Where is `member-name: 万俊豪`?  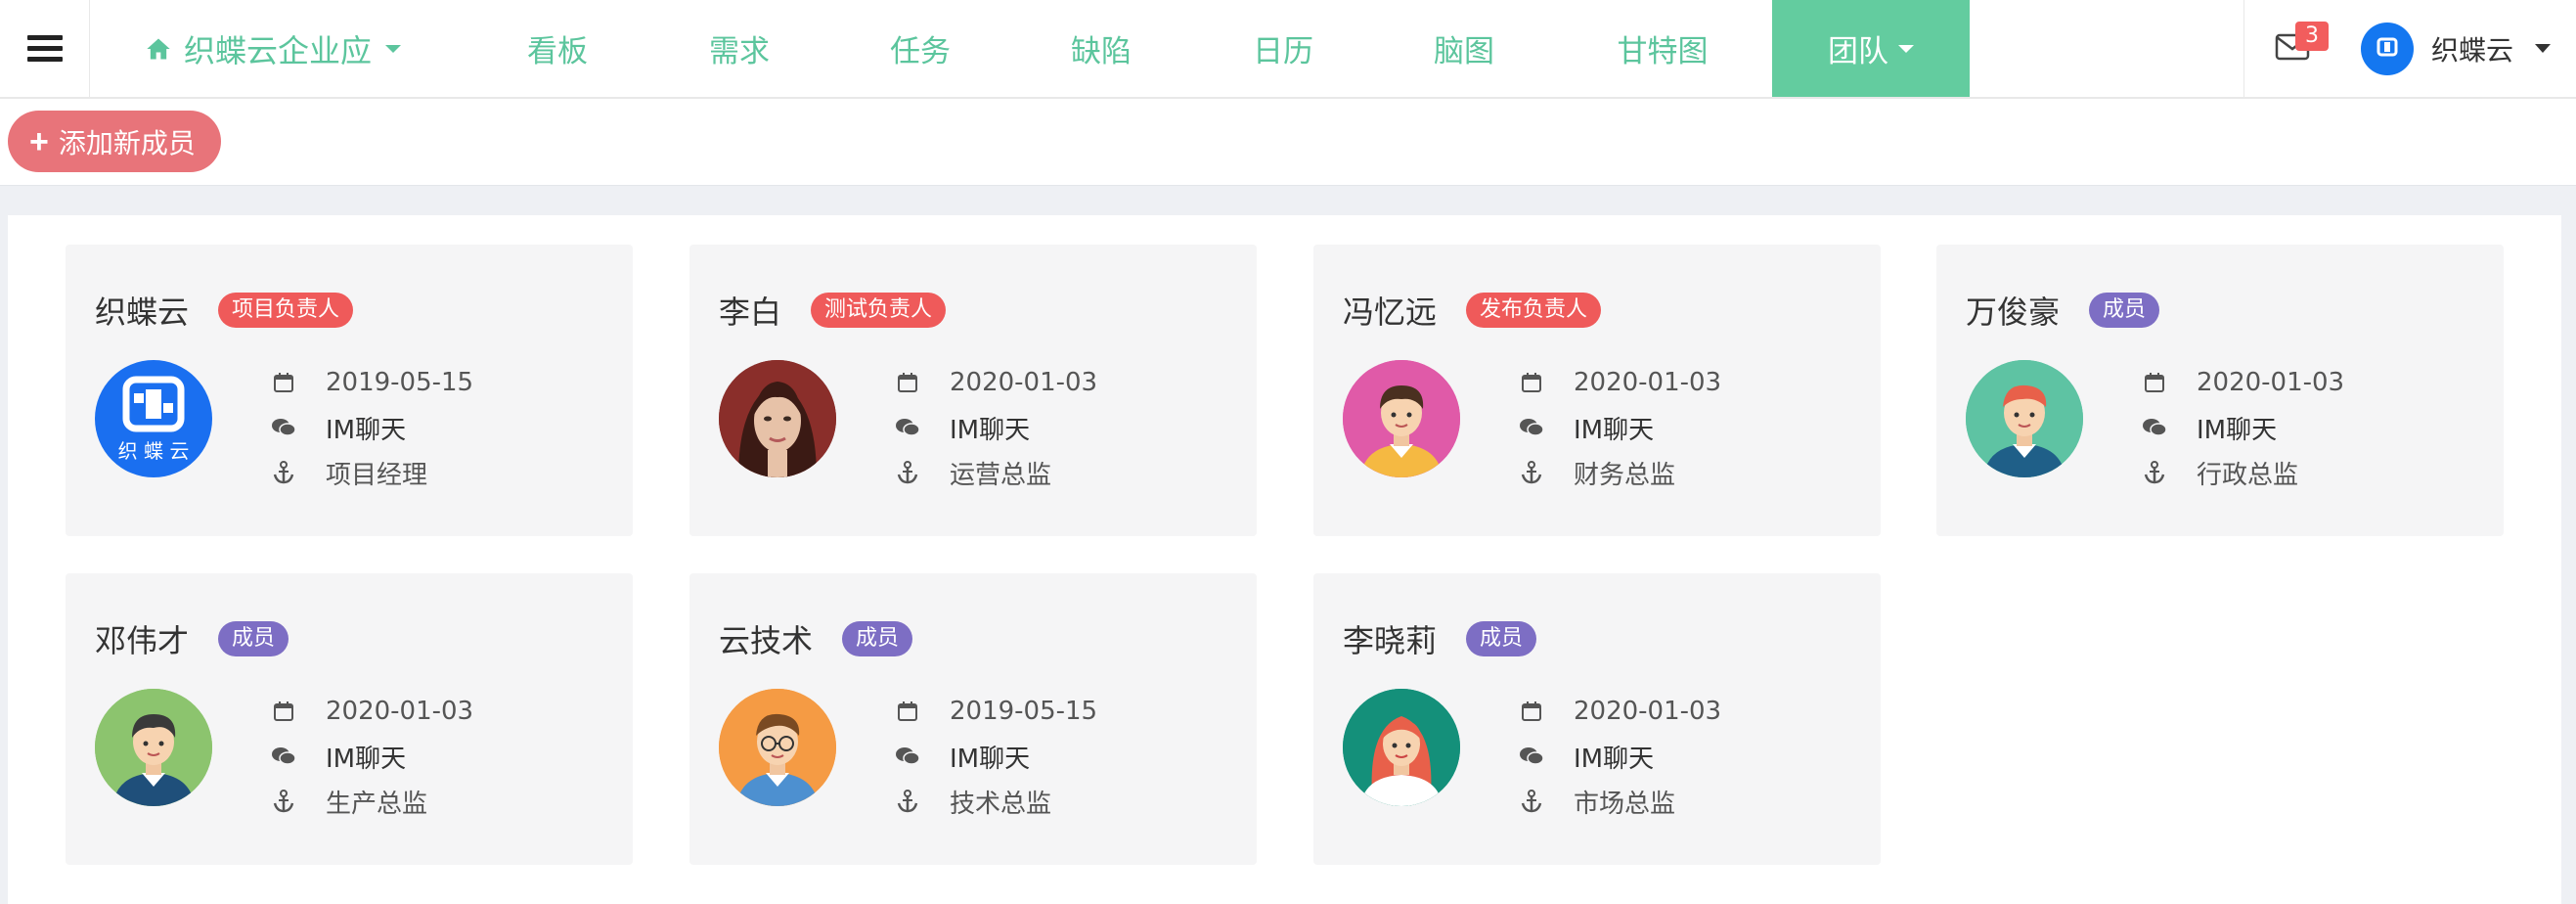 member-name: 万俊豪 is located at coordinates (2013, 312).